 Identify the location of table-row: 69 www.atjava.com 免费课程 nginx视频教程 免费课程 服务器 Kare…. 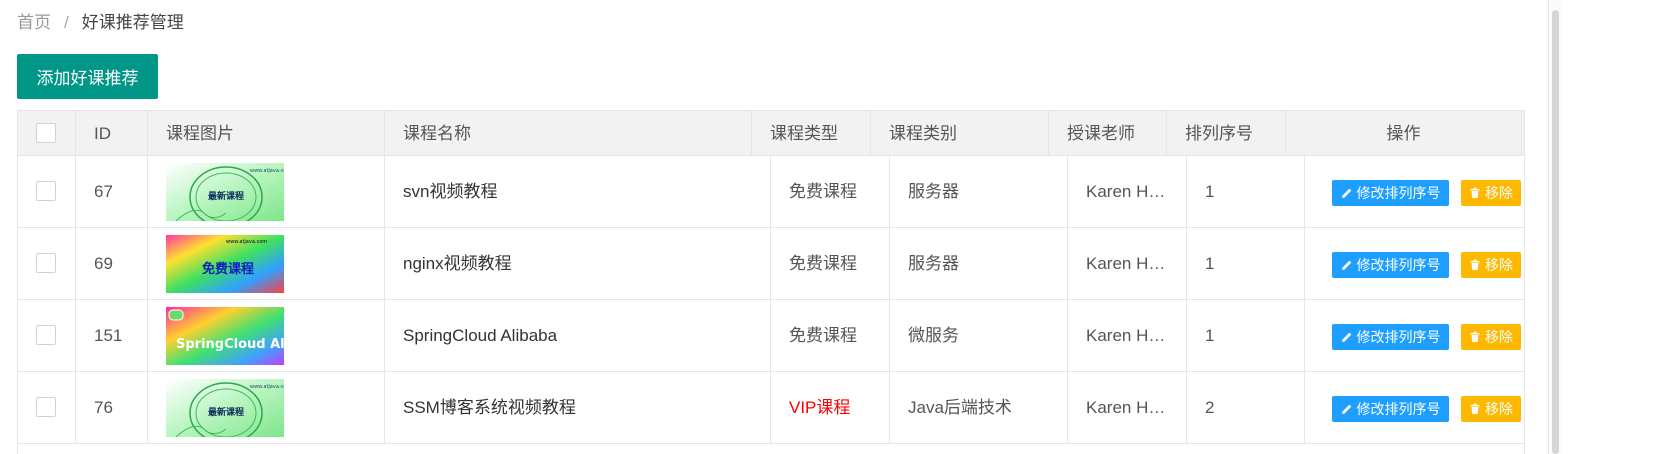
(771, 264).